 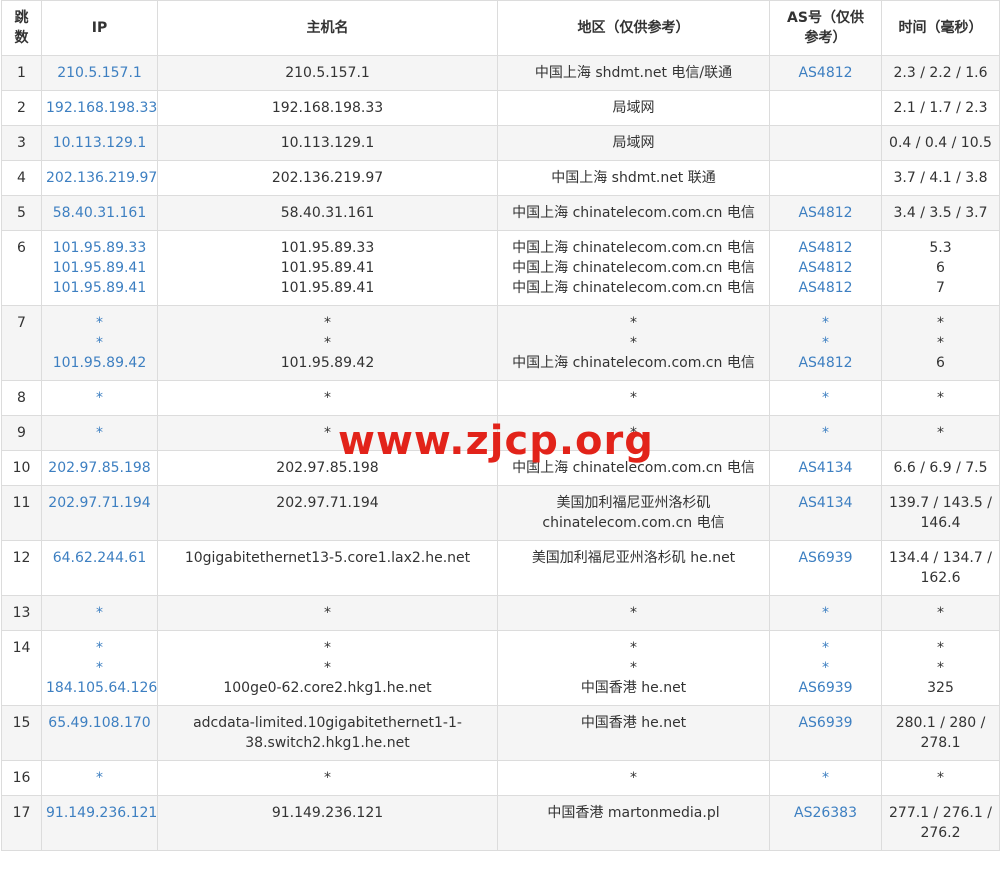 What do you see at coordinates (21, 213) in the screenshot?
I see `hop-cell: 5` at bounding box center [21, 213].